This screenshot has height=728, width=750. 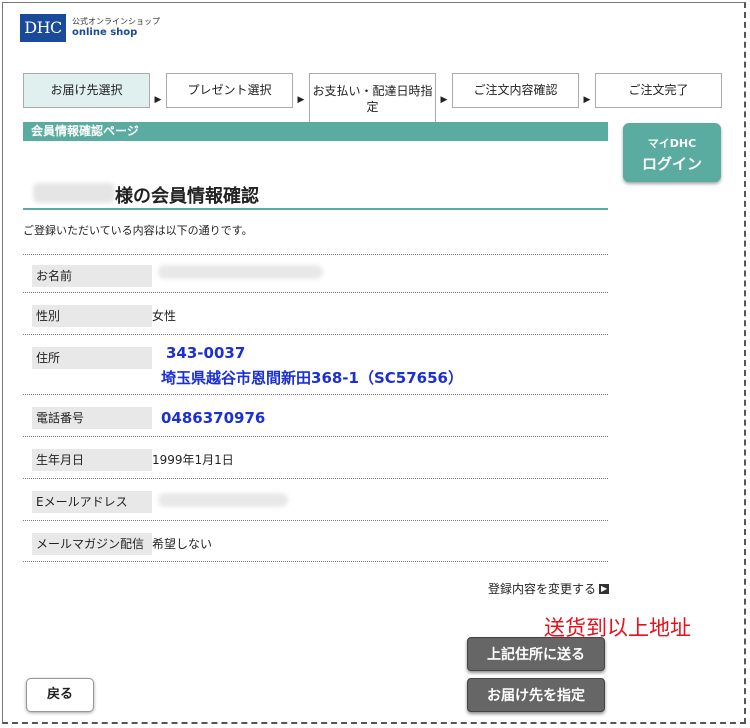 I want to click on dhc-logo: DHC 公式オンラインショップ online shop, so click(x=90, y=28).